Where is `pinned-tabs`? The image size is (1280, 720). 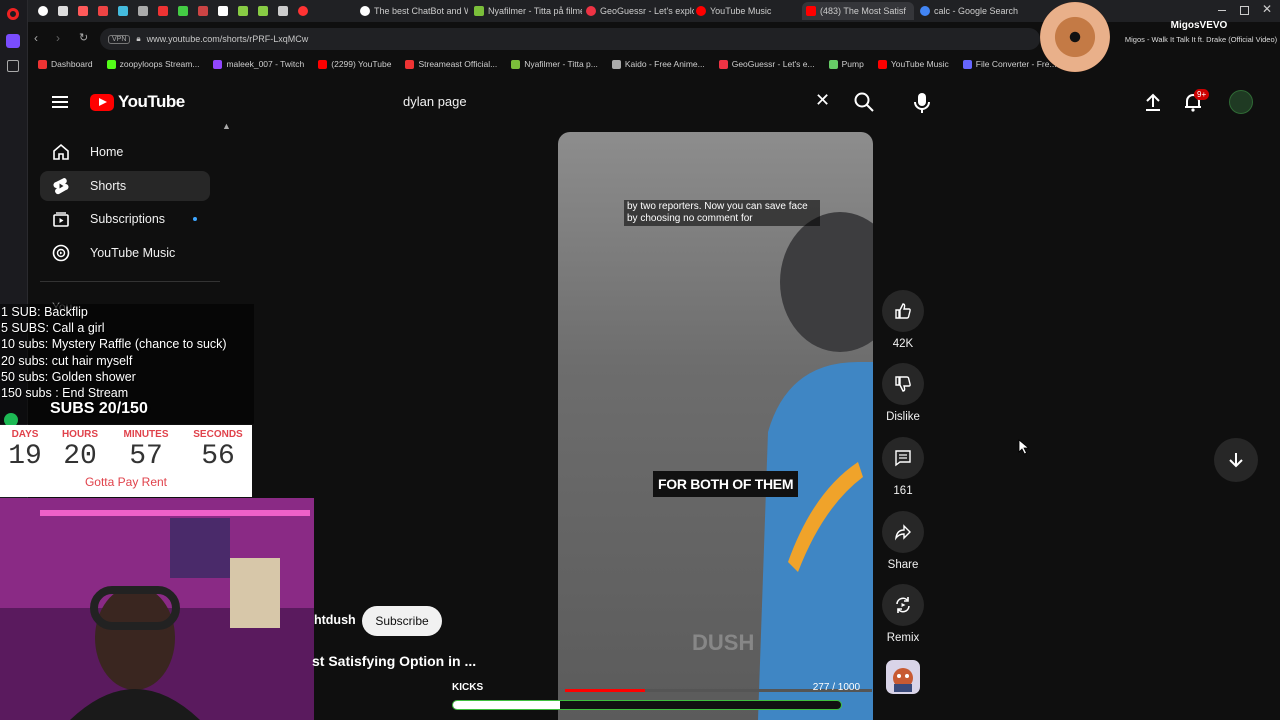 pinned-tabs is located at coordinates (198, 11).